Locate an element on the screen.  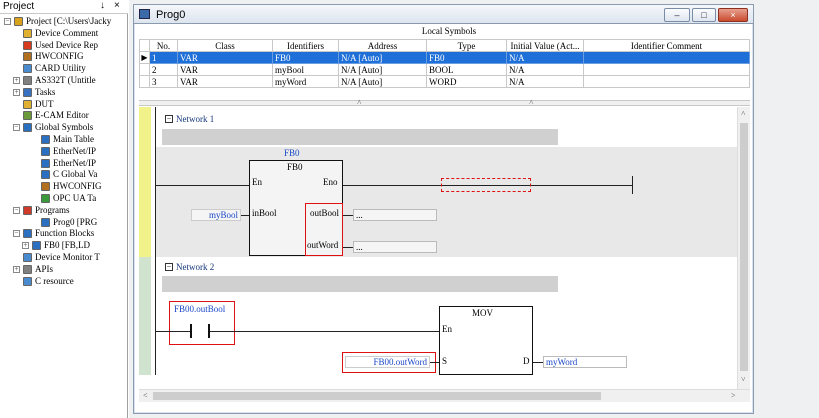
mov-source-field: FB00.outWord is located at coordinates (387, 362).